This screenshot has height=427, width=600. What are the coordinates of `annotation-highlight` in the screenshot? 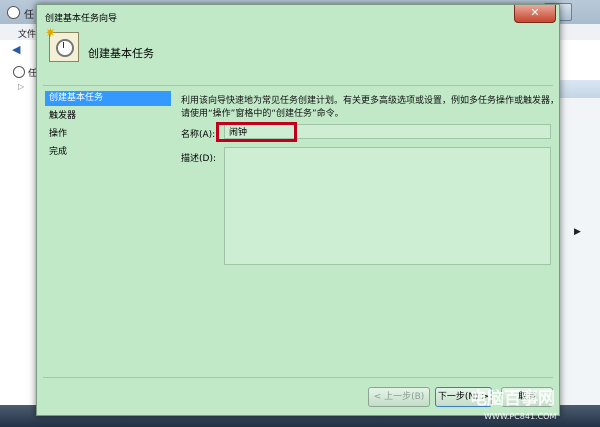 It's located at (256, 132).